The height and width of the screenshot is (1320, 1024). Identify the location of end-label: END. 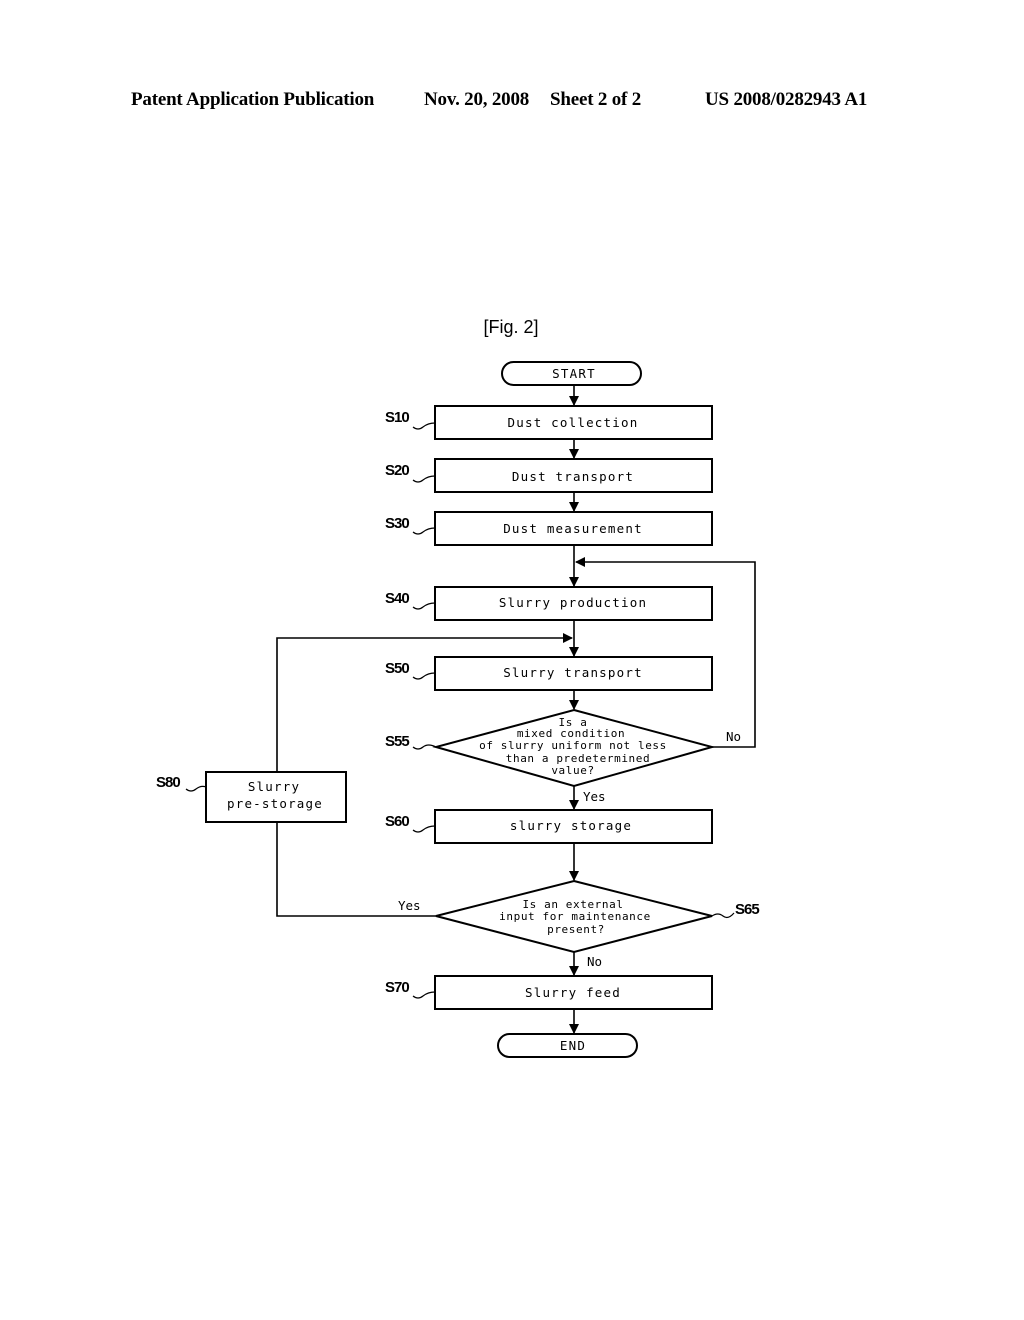
(573, 1045).